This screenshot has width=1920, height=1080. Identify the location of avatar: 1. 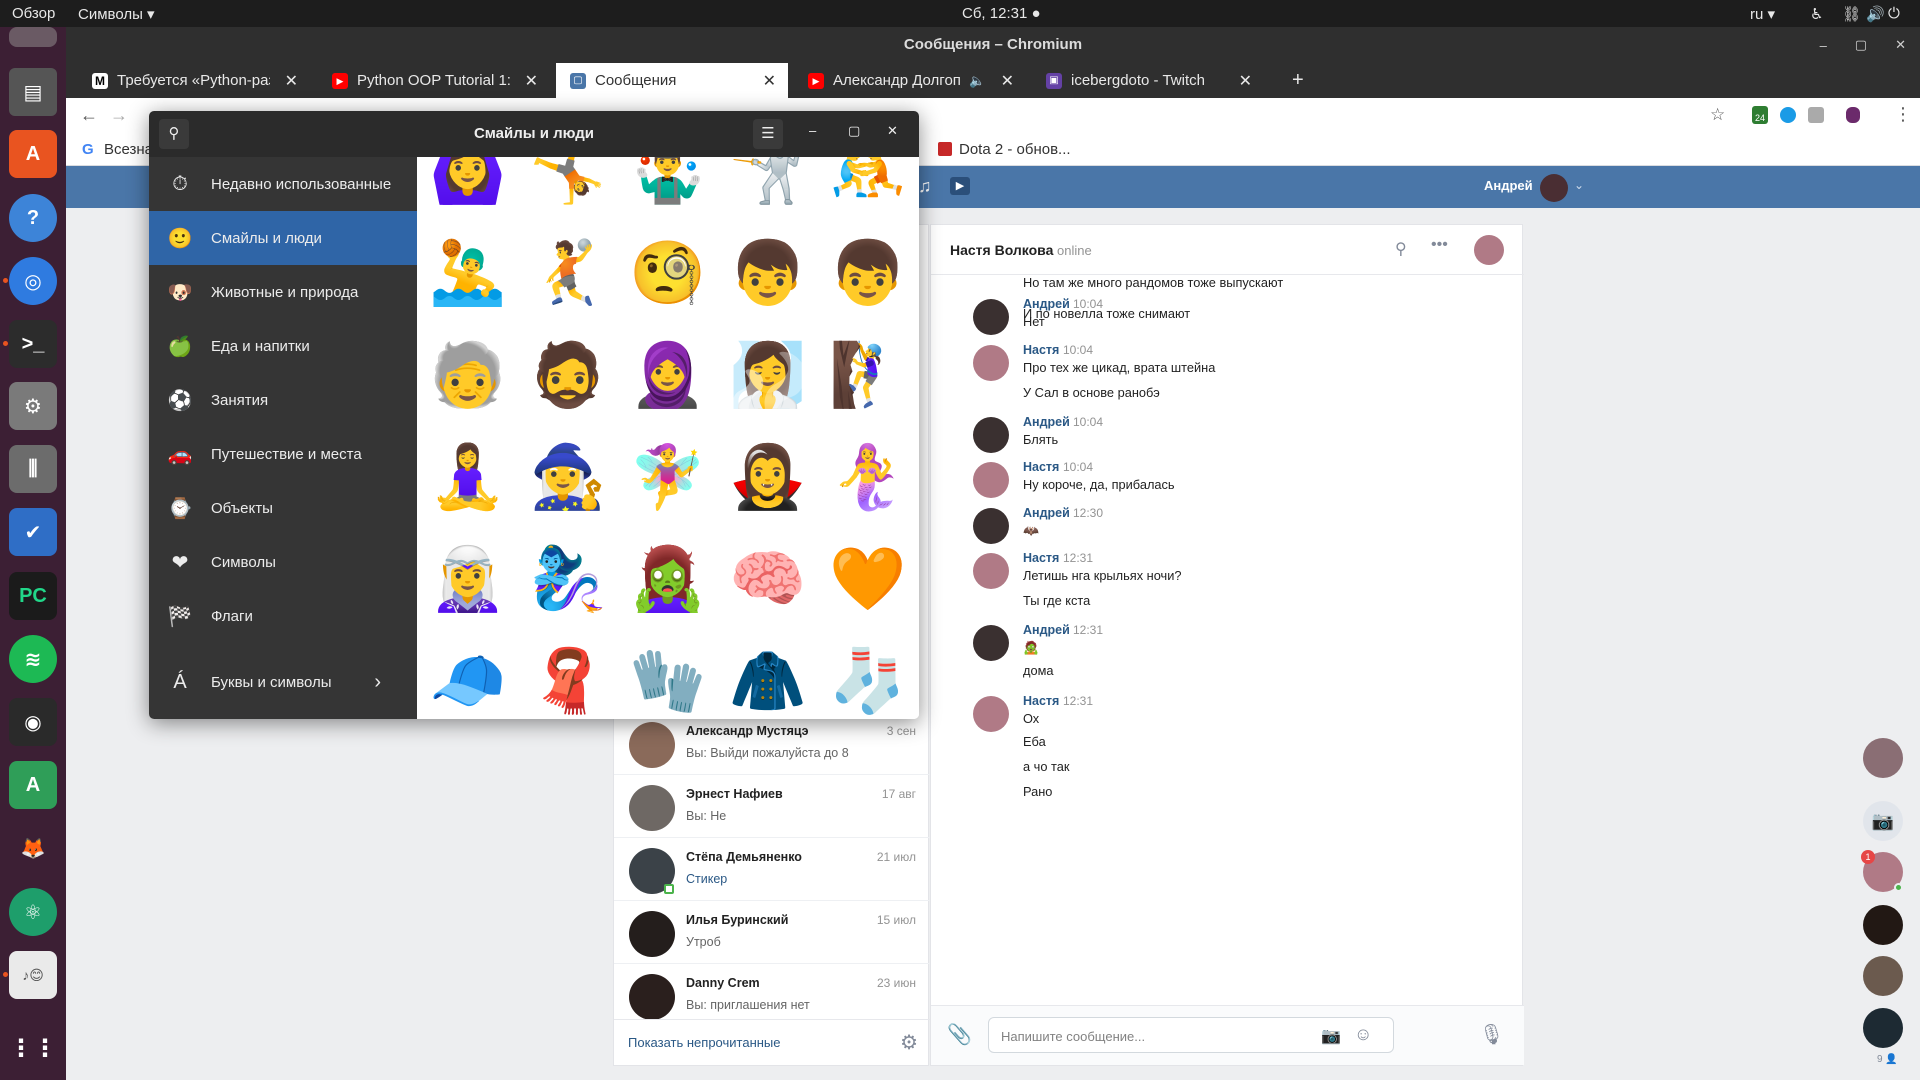
(1882, 871).